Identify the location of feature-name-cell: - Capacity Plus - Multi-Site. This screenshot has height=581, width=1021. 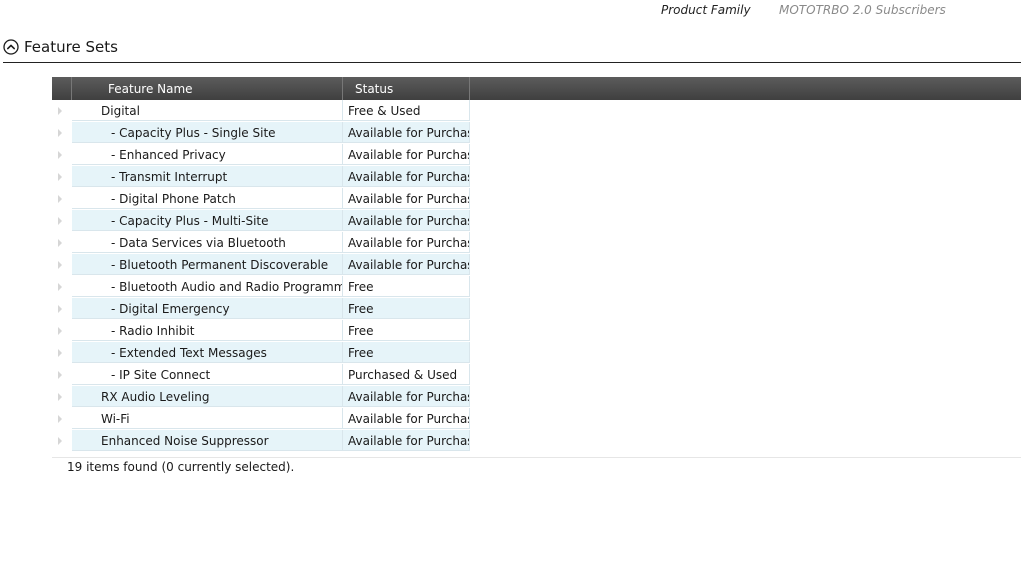
(207, 220).